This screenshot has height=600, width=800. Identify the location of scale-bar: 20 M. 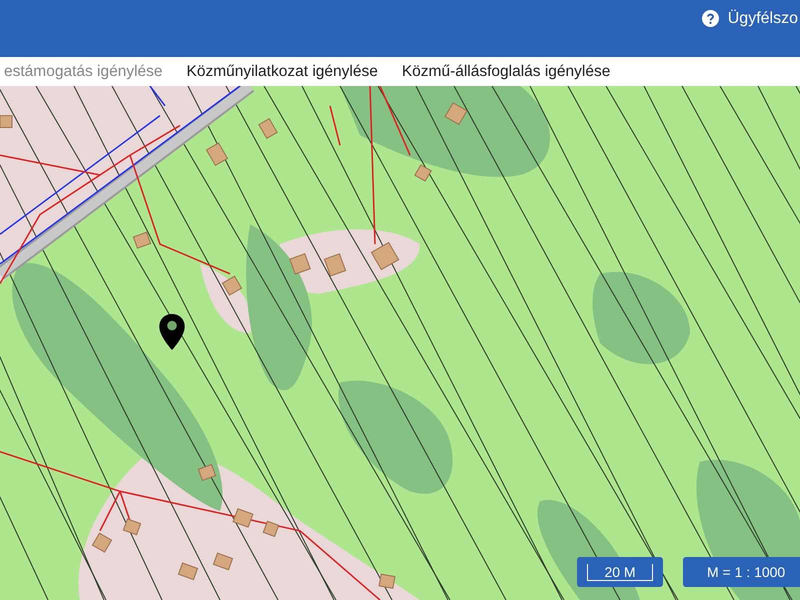
(620, 572).